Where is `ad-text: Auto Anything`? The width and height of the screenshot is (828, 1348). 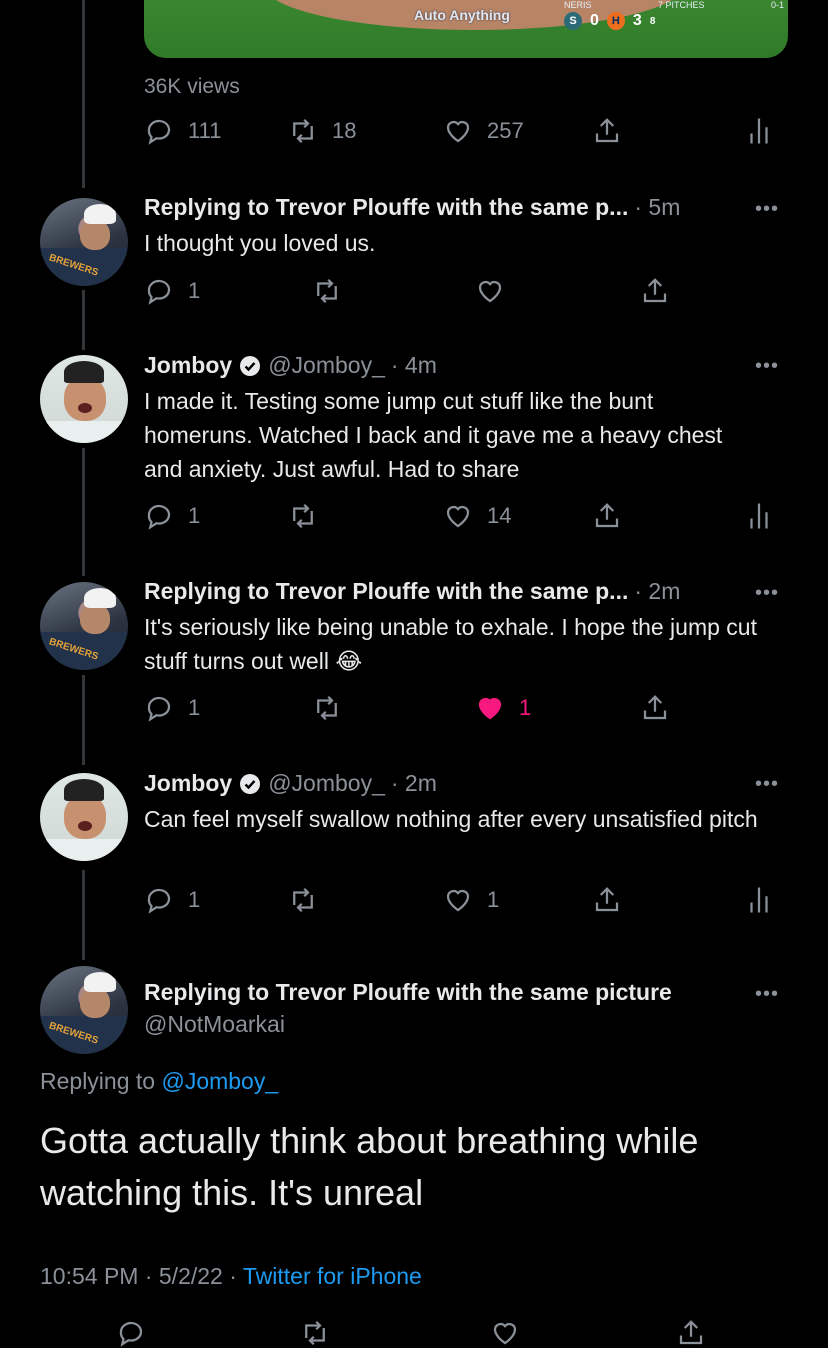
ad-text: Auto Anything is located at coordinates (462, 15).